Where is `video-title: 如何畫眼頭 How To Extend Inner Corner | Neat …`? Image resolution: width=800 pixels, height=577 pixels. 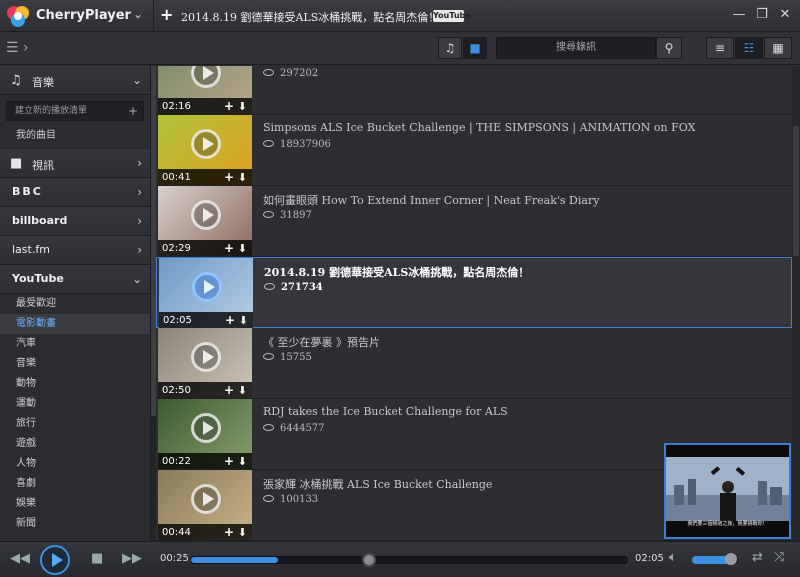 video-title: 如何畫眼頭 How To Extend Inner Corner | Neat … is located at coordinates (431, 200).